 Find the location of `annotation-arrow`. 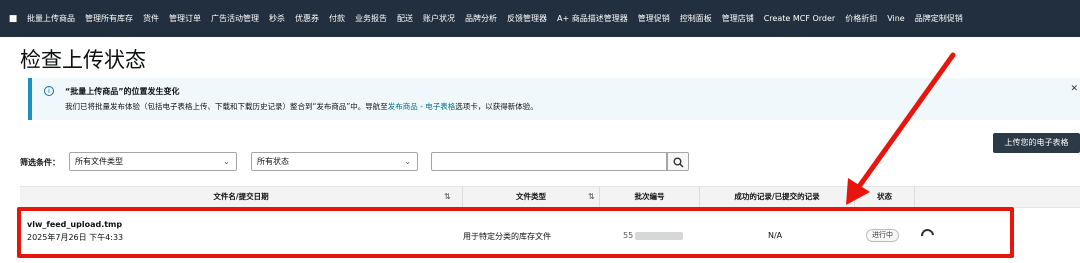

annotation-arrow is located at coordinates (901, 128).